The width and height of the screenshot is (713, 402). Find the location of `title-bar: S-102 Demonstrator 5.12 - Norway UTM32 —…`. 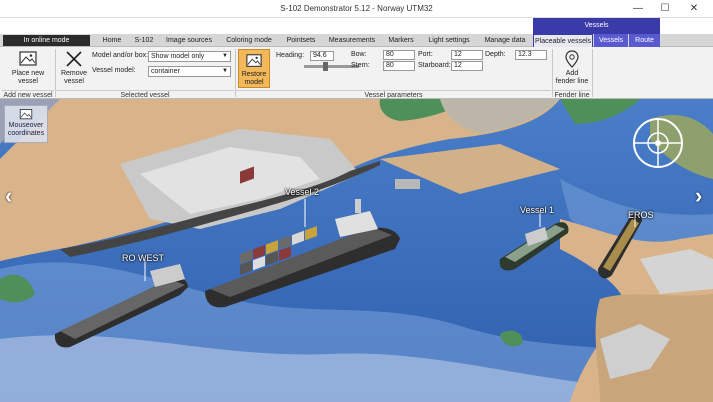

title-bar: S-102 Demonstrator 5.12 - Norway UTM32 —… is located at coordinates (356, 9).